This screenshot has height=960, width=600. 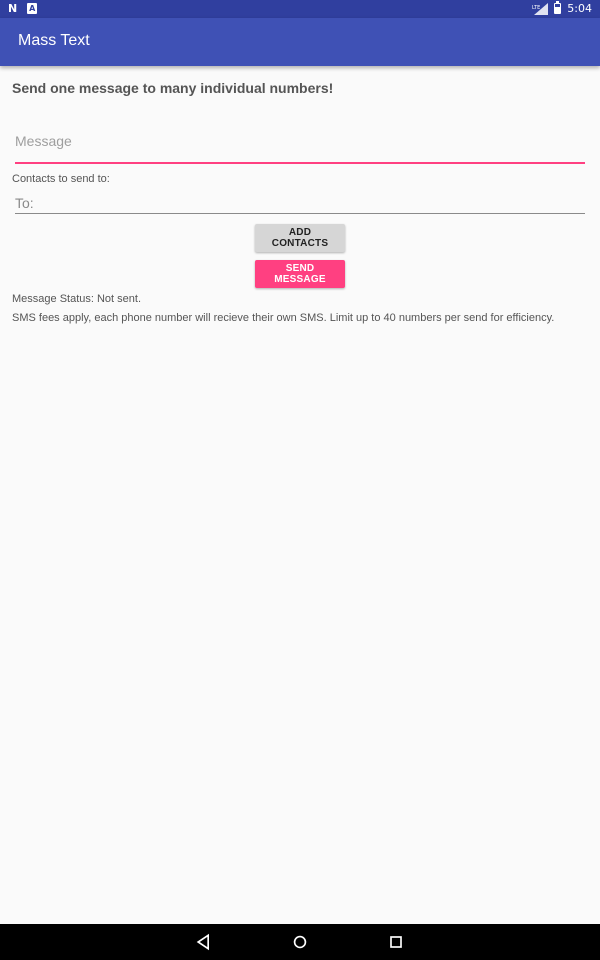 I want to click on n-notification-icon: N, so click(x=13, y=8).